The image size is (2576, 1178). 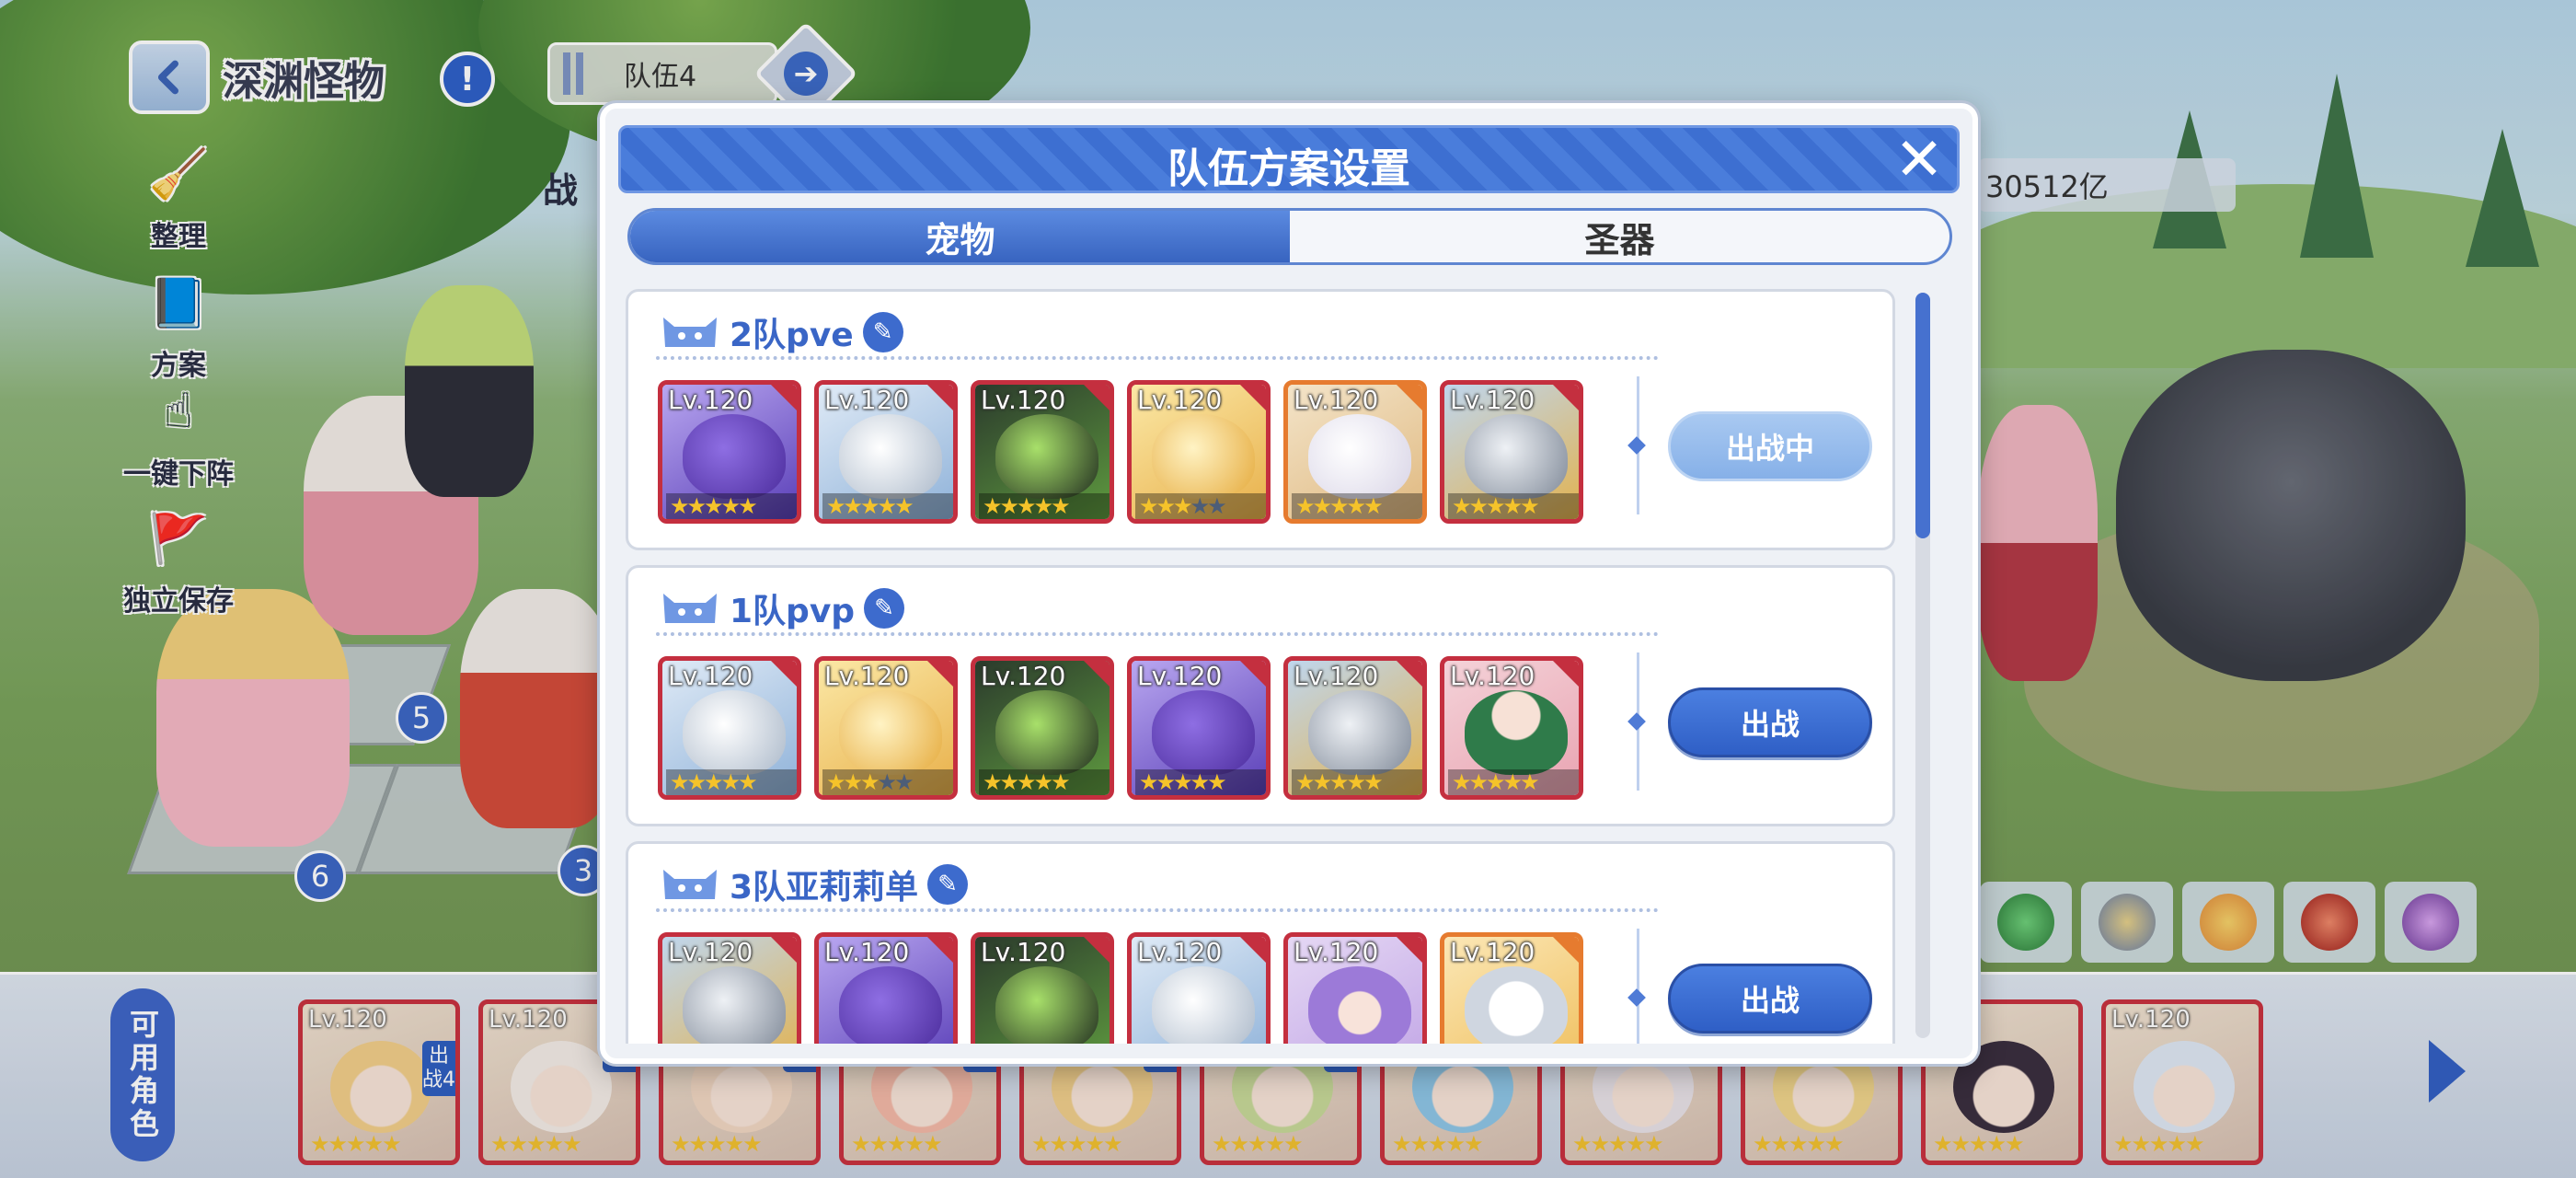 What do you see at coordinates (1922, 665) in the screenshot?
I see `list-scrollbar` at bounding box center [1922, 665].